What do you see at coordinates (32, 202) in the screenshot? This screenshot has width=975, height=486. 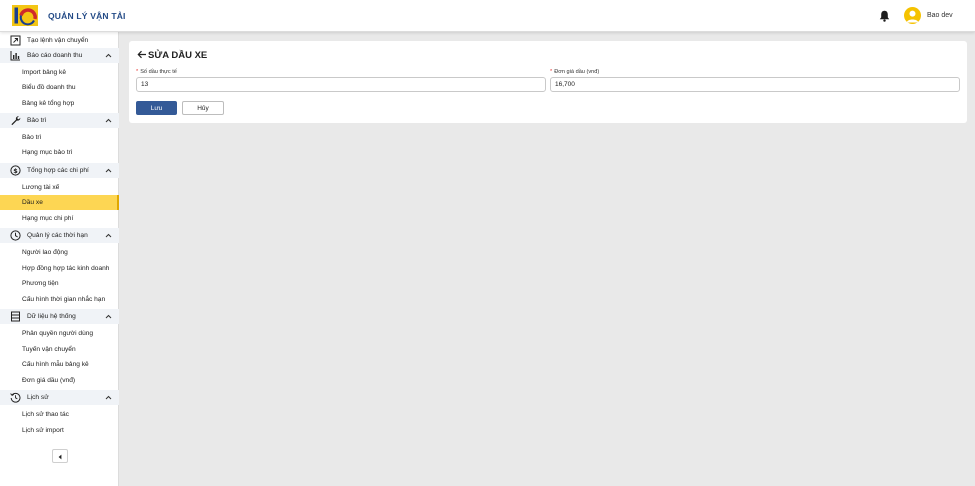 I see `sidebar-item-label: Dầu xe` at bounding box center [32, 202].